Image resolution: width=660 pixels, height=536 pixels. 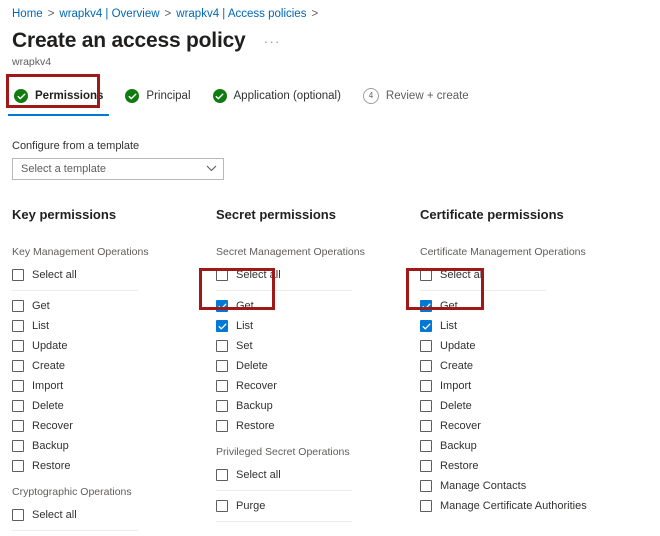 I want to click on checkbox-label: Set, so click(x=244, y=346).